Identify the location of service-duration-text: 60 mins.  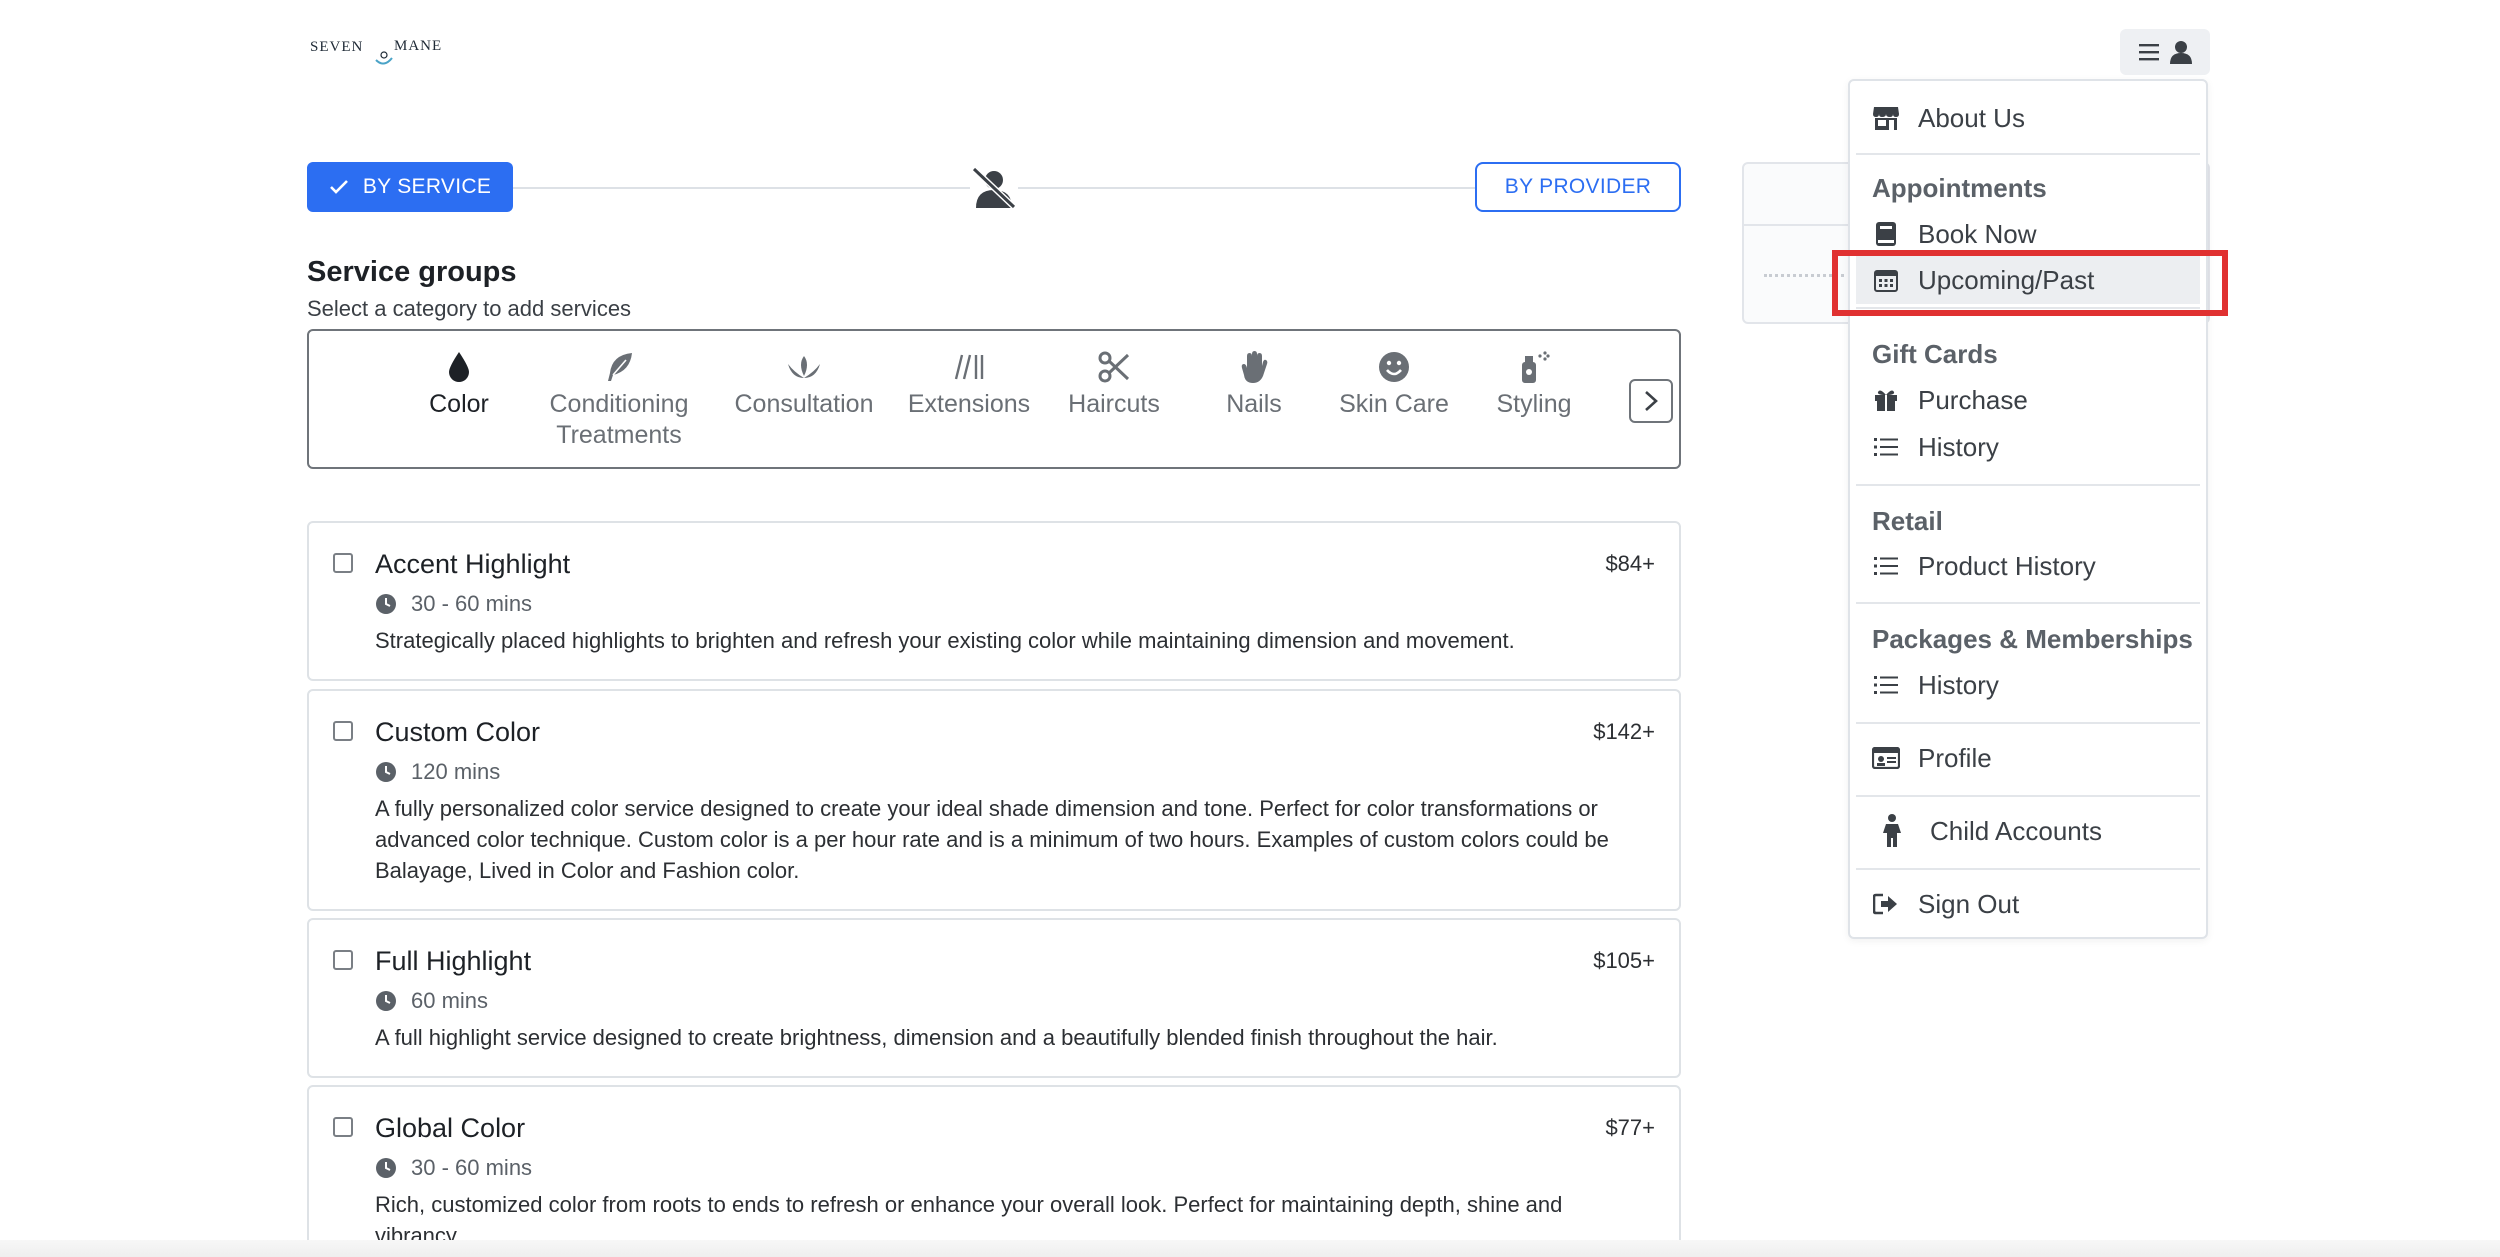
(450, 1000).